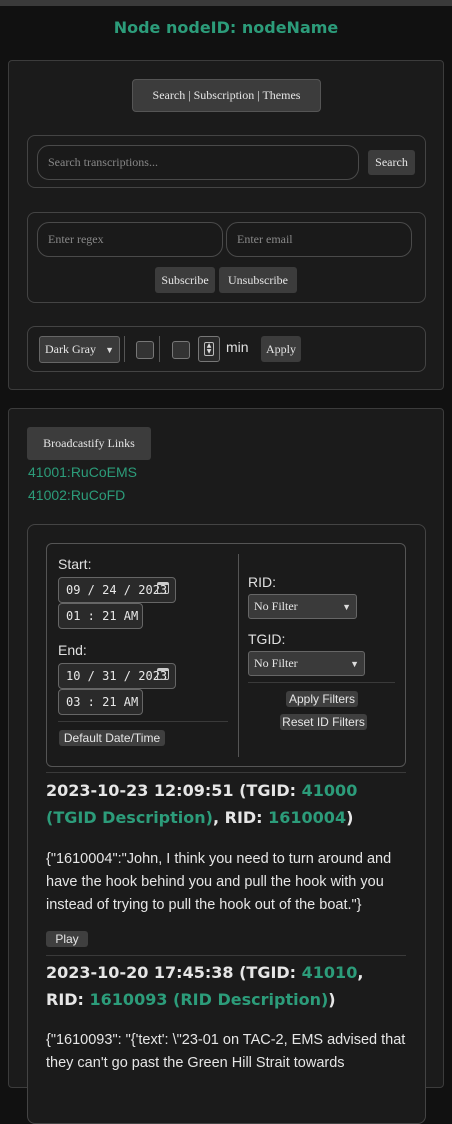 Image resolution: width=452 pixels, height=1124 pixels. What do you see at coordinates (226, 27) in the screenshot?
I see `page-title: Node nodeID: nodeName` at bounding box center [226, 27].